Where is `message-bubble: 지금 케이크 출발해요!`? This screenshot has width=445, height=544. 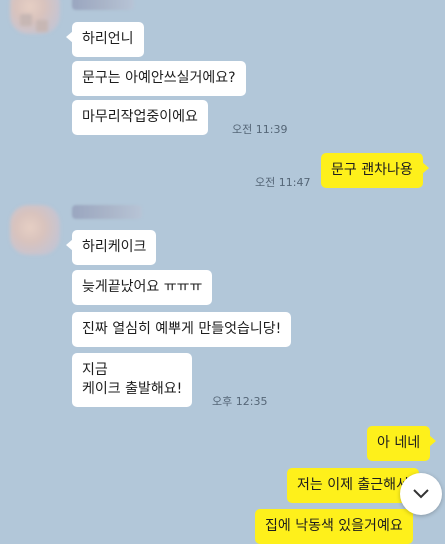 message-bubble: 지금 케이크 출발해요! is located at coordinates (132, 380).